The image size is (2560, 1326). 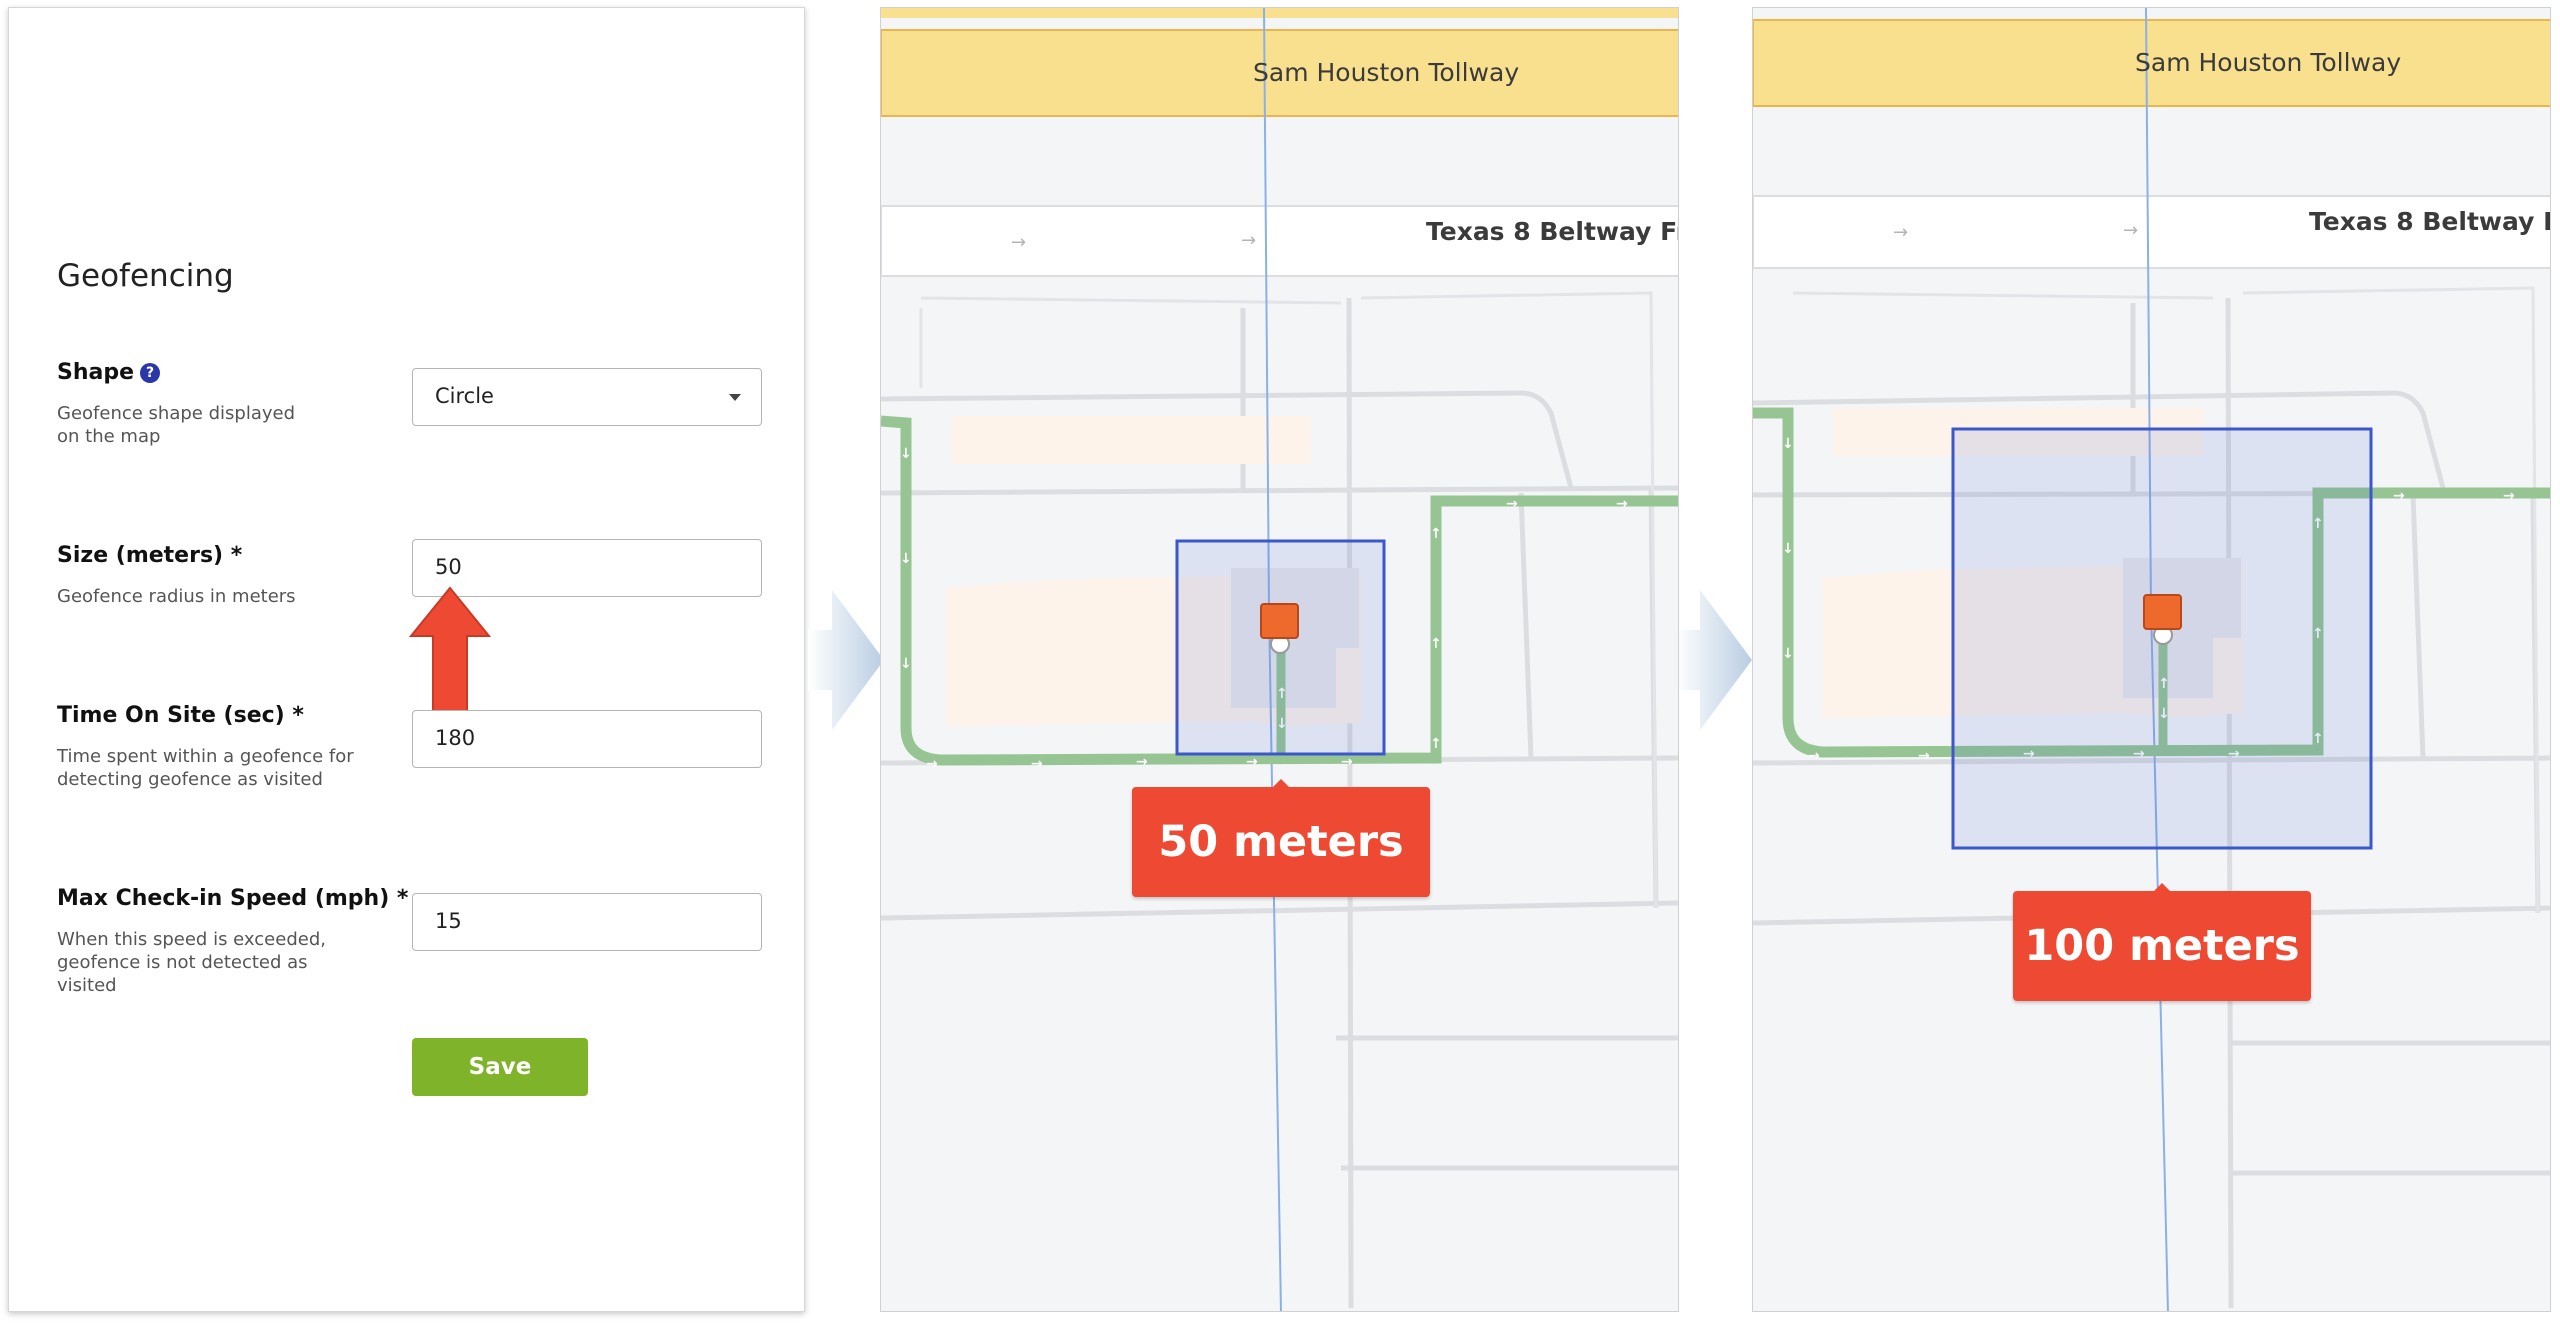 What do you see at coordinates (735, 397) in the screenshot?
I see `chevron-down-icon` at bounding box center [735, 397].